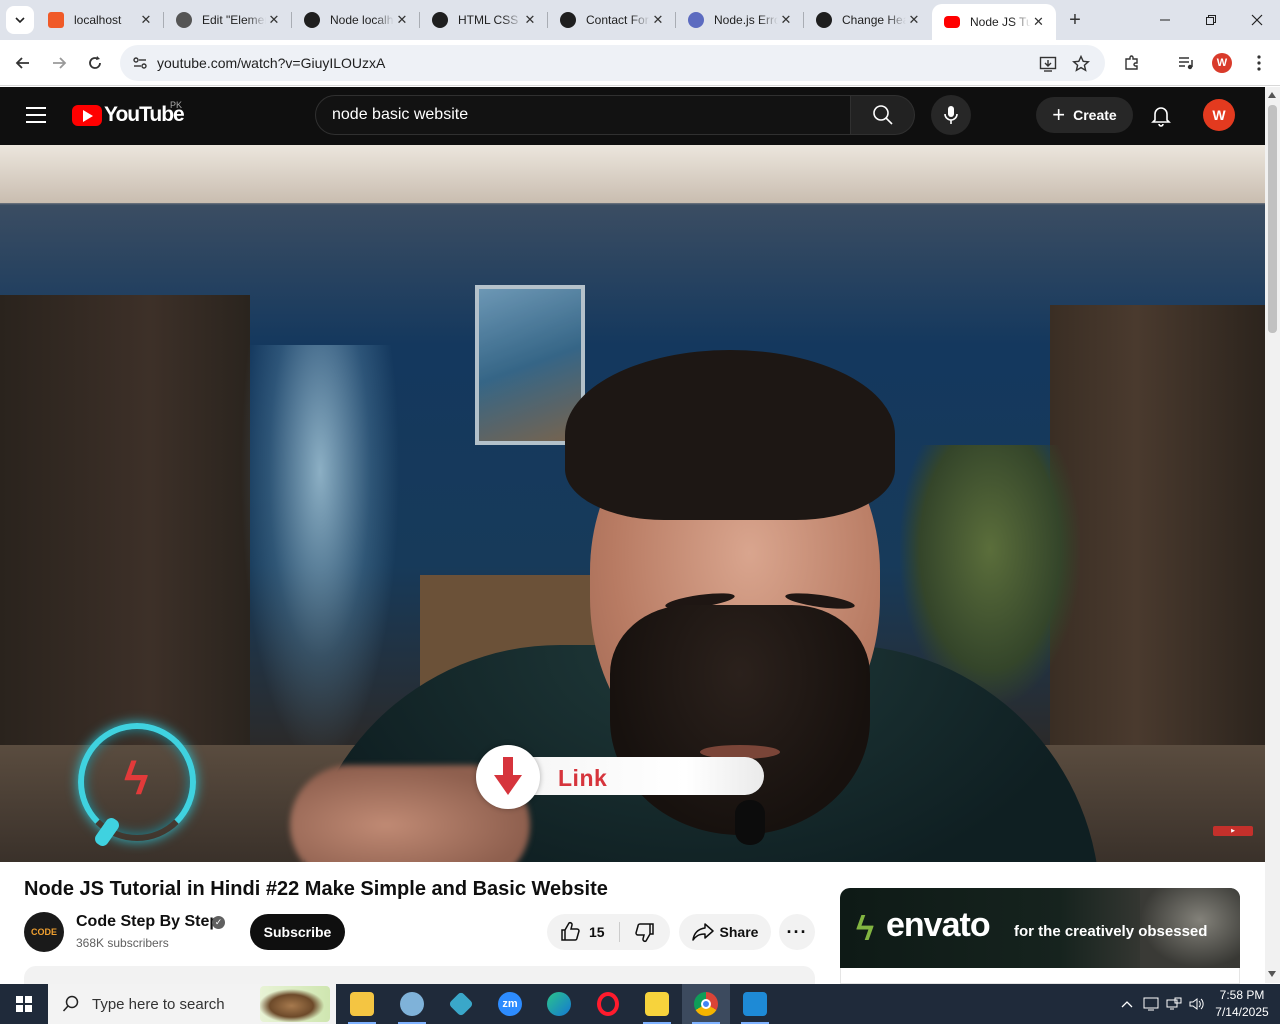  Describe the element at coordinates (1222, 63) in the screenshot. I see `browser-profile-avatar: W` at that location.